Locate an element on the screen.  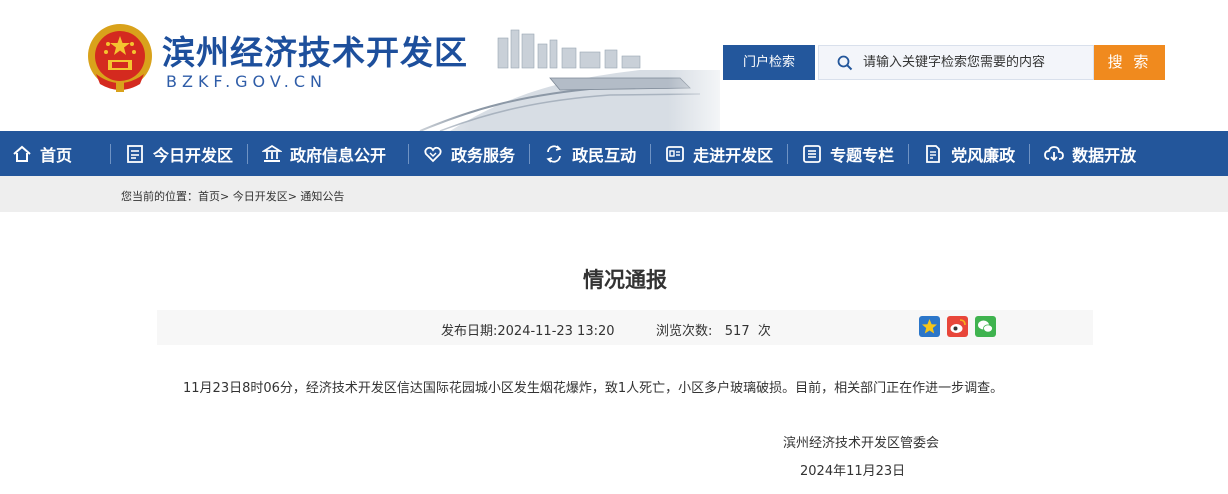
breadcrumb-bar: 您当前的位置：首页> 今日开发区> 通知公告 is located at coordinates (614, 194).